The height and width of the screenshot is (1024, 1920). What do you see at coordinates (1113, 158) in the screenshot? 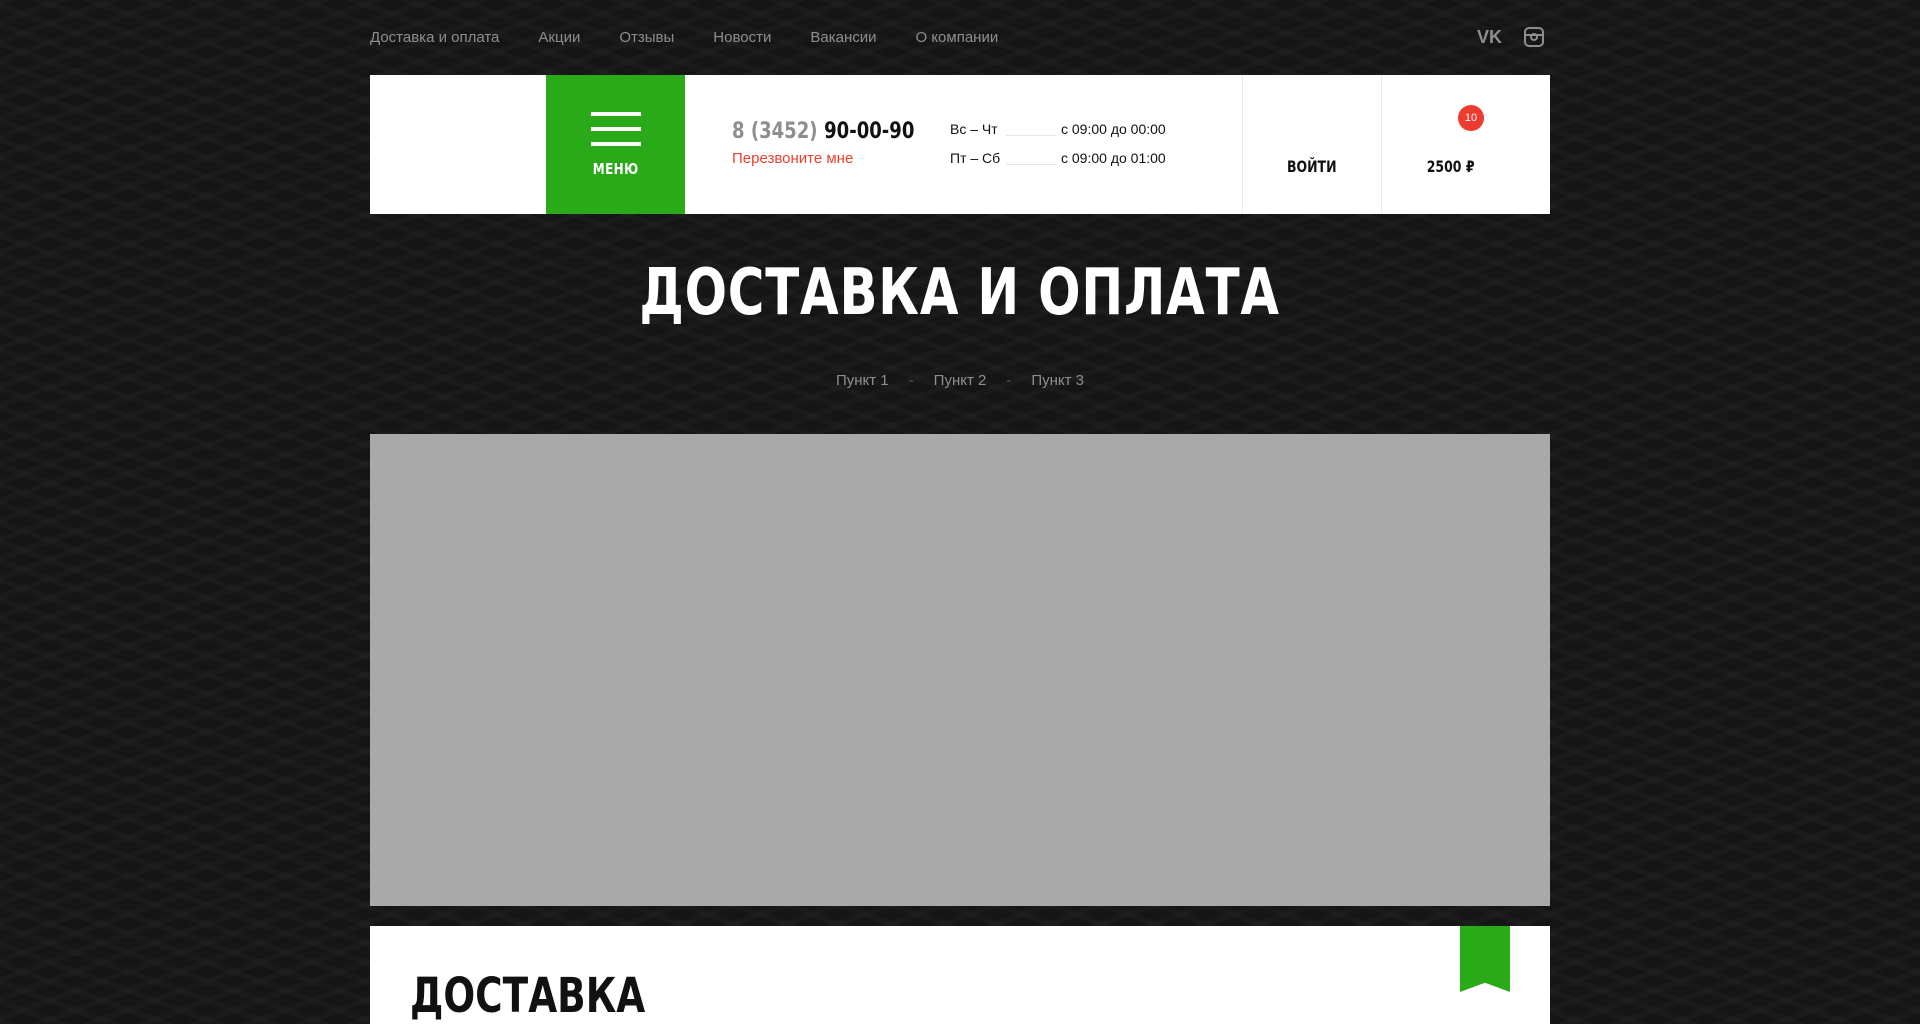
I see `hours-time: с 09:00 до 01:00` at bounding box center [1113, 158].